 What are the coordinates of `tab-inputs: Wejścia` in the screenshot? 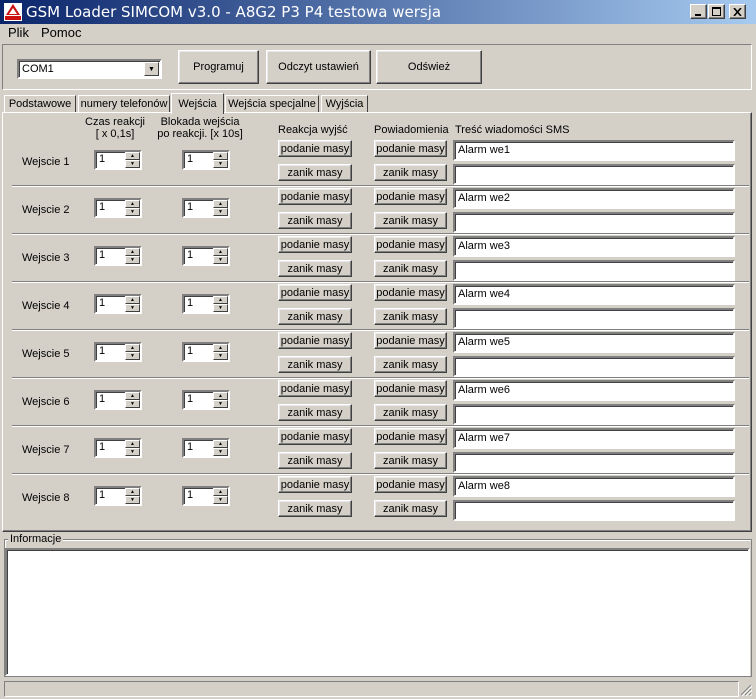 It's located at (197, 103).